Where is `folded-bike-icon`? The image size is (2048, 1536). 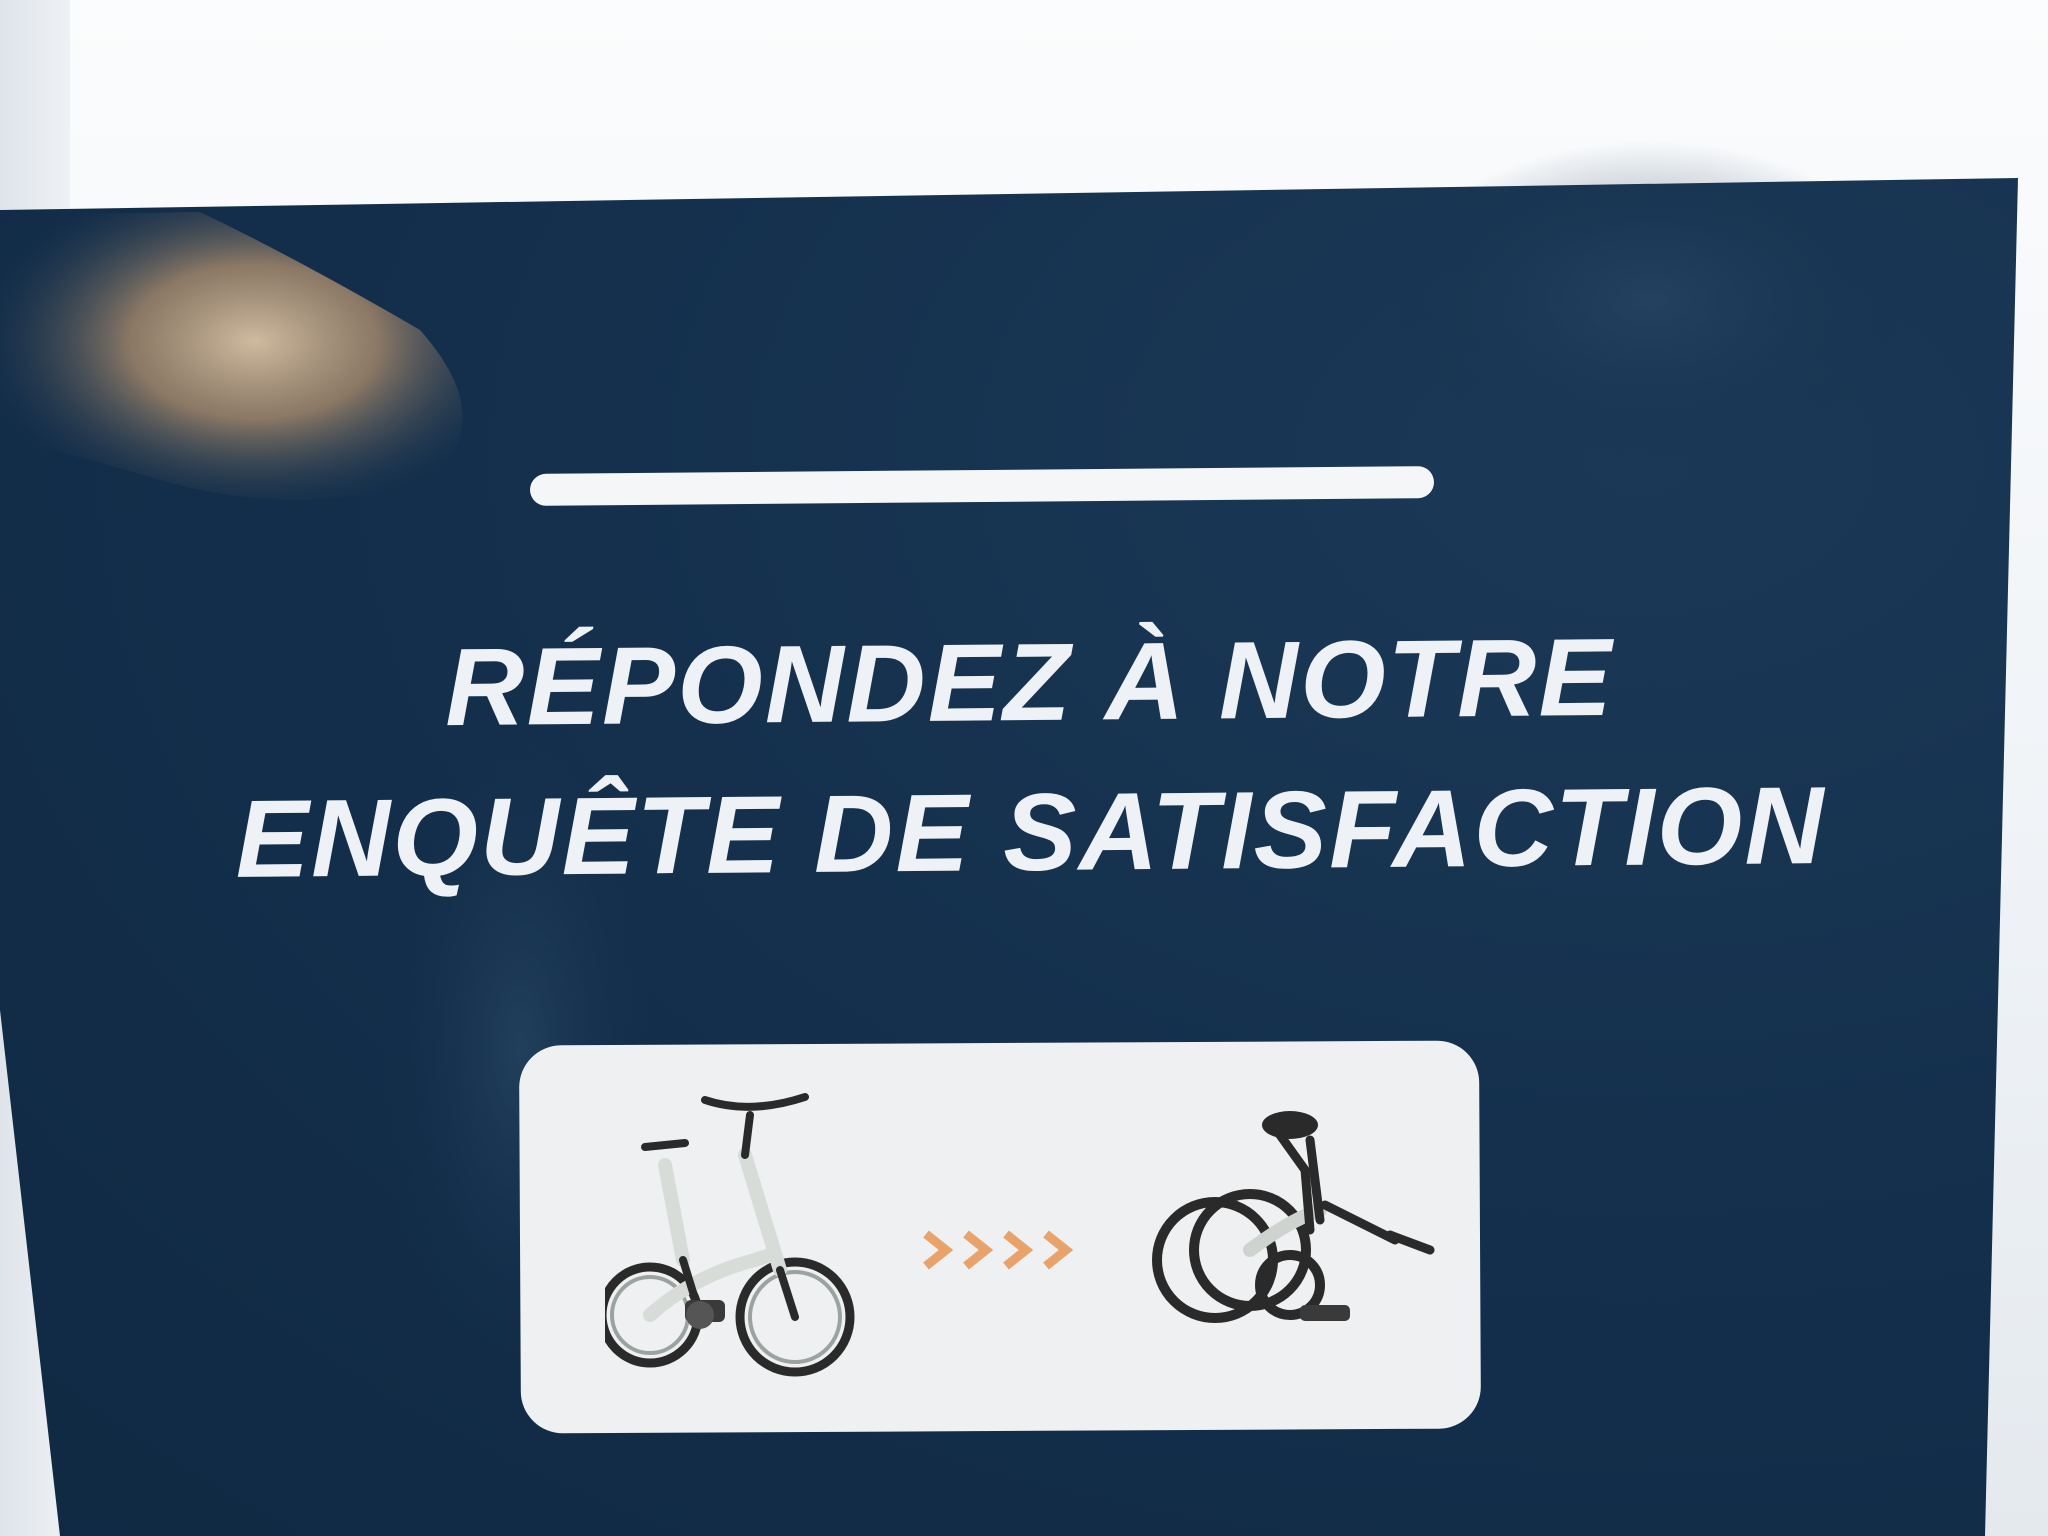
folded-bike-icon is located at coordinates (1293, 1217).